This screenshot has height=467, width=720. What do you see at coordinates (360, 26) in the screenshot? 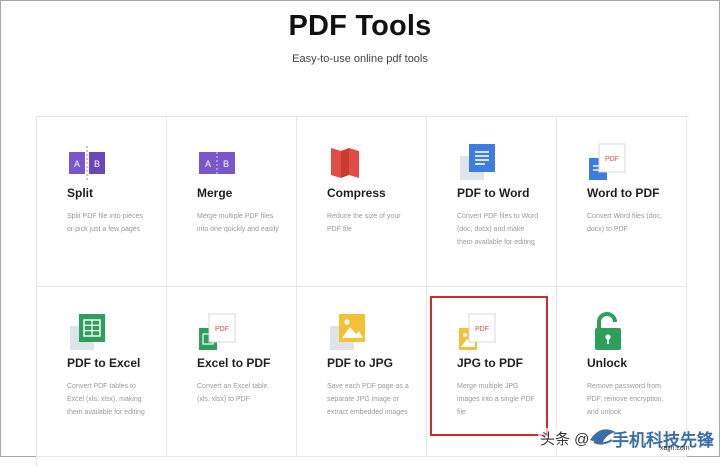
I see `page-title: PDF Tools` at bounding box center [360, 26].